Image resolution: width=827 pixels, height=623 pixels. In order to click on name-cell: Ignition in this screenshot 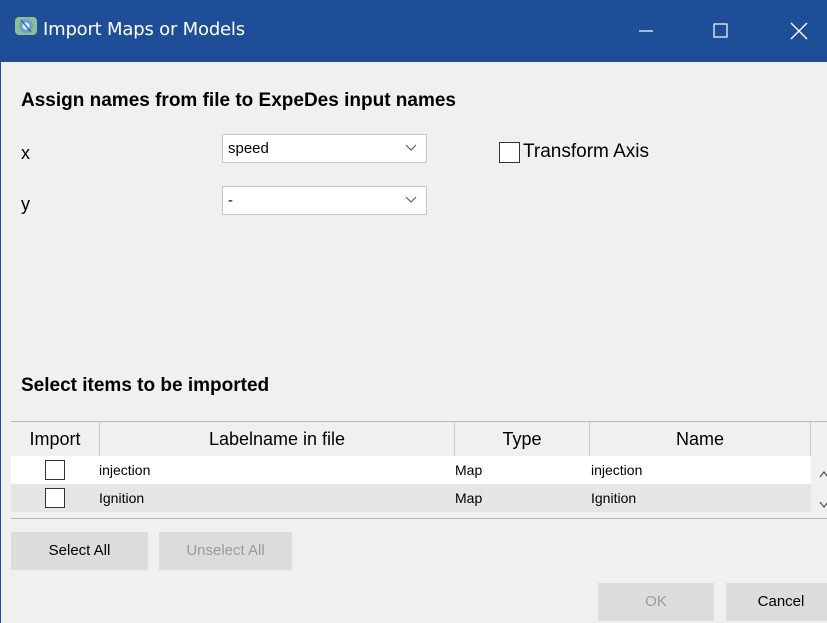, I will do `click(613, 498)`.